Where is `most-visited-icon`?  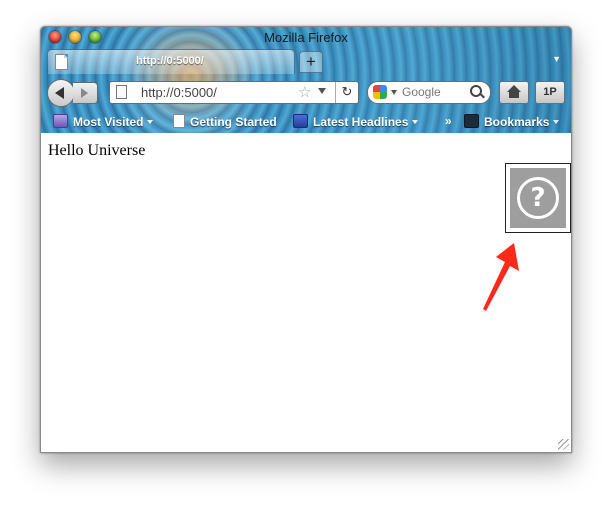
most-visited-icon is located at coordinates (60, 121).